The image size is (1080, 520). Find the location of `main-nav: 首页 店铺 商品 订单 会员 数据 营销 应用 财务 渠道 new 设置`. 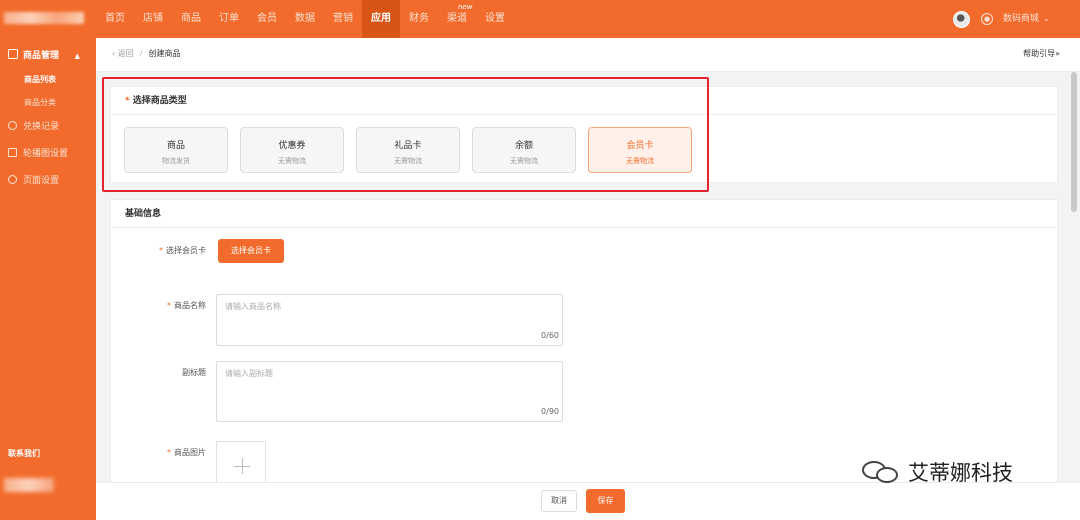

main-nav: 首页 店铺 商品 订单 会员 数据 营销 应用 财务 渠道 new 设置 is located at coordinates (305, 19).